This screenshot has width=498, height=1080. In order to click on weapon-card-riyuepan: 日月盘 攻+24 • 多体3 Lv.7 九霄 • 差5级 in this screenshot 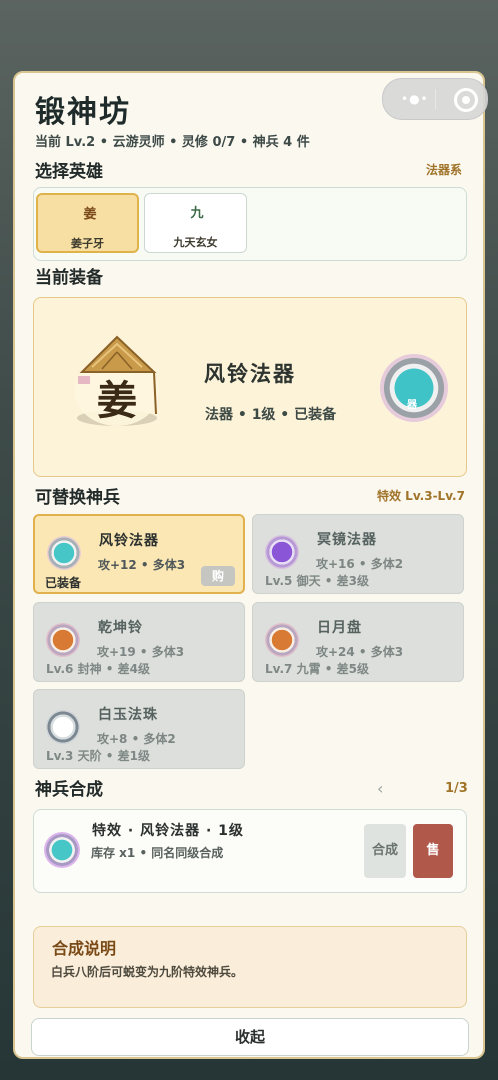, I will do `click(358, 642)`.